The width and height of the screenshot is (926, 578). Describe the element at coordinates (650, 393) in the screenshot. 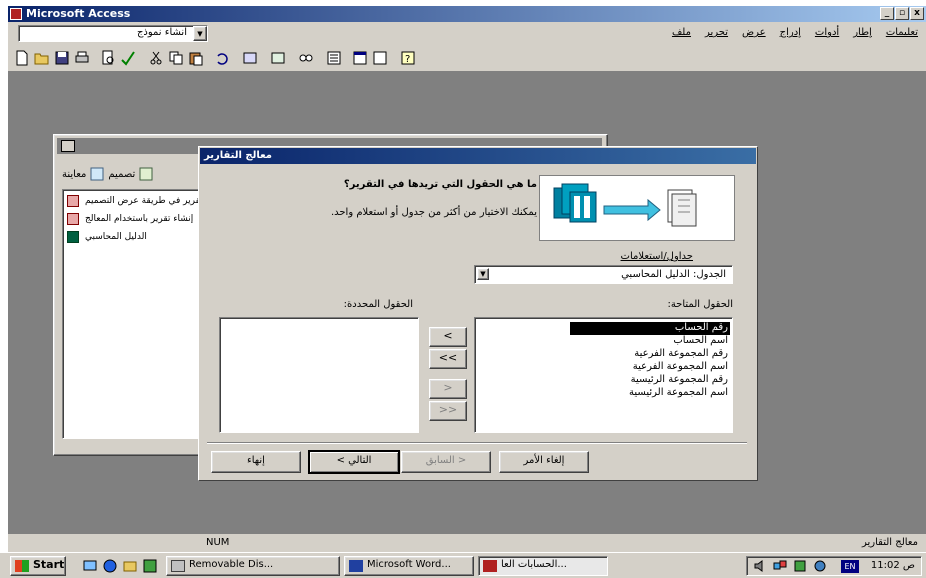

I see `field-item: اسم المجموعة الرئيسية` at that location.